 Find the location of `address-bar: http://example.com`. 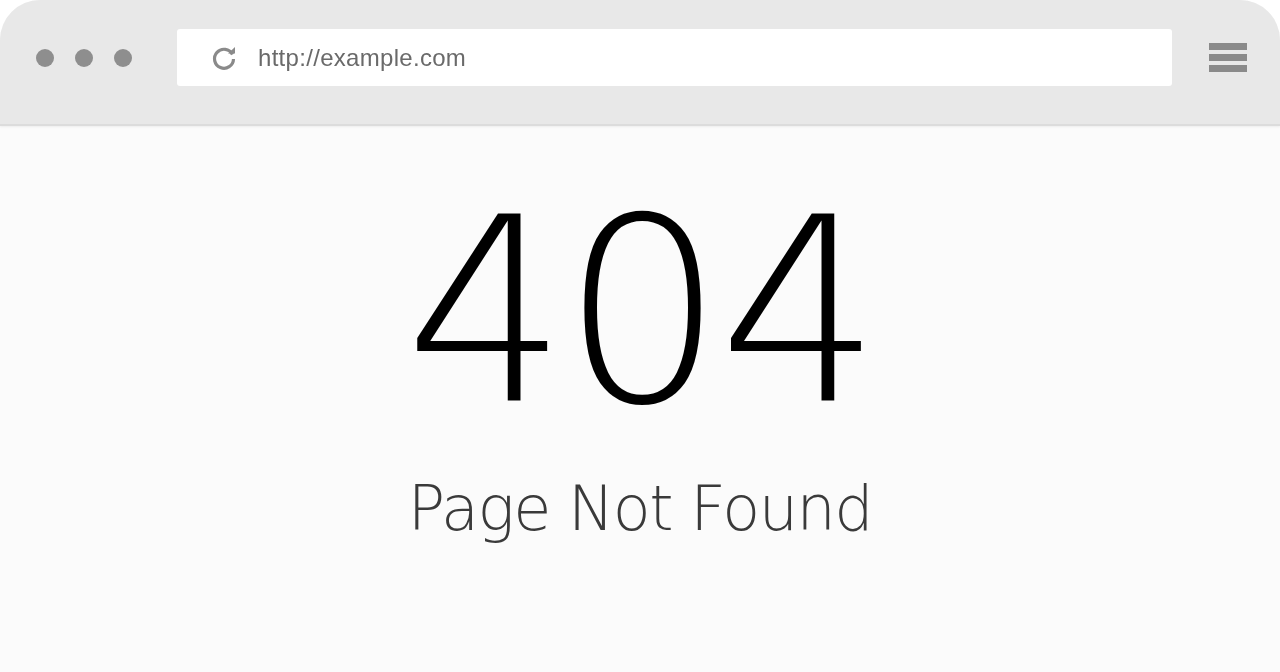

address-bar: http://example.com is located at coordinates (674, 57).